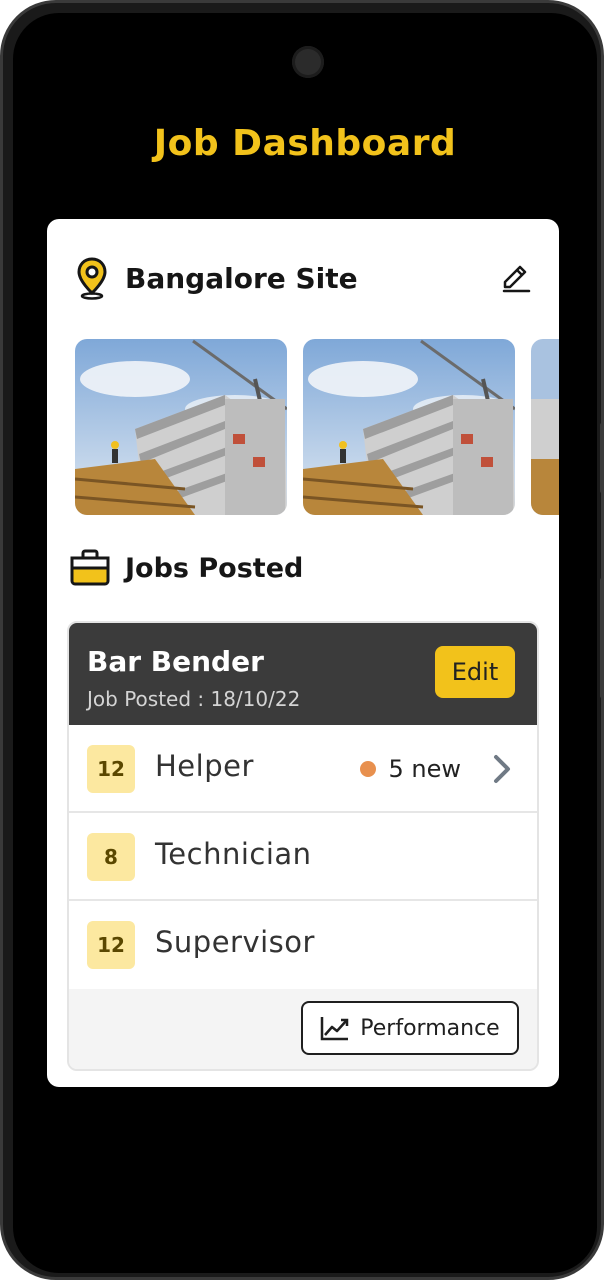 The width and height of the screenshot is (604, 1280). Describe the element at coordinates (235, 942) in the screenshot. I see `role-name: Supervisor` at that location.